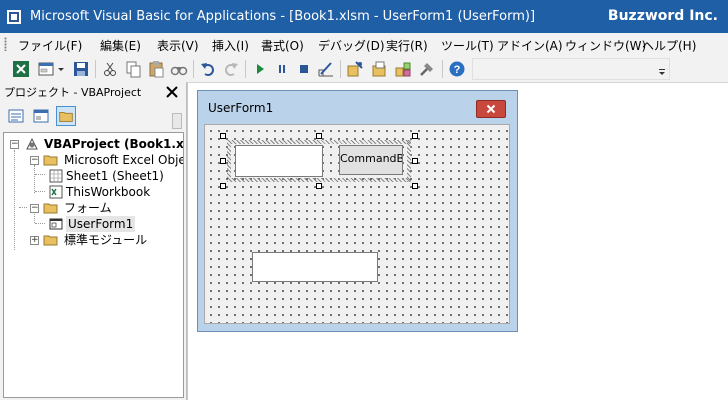 The image size is (728, 400). I want to click on form-title: UserForm1, so click(241, 108).